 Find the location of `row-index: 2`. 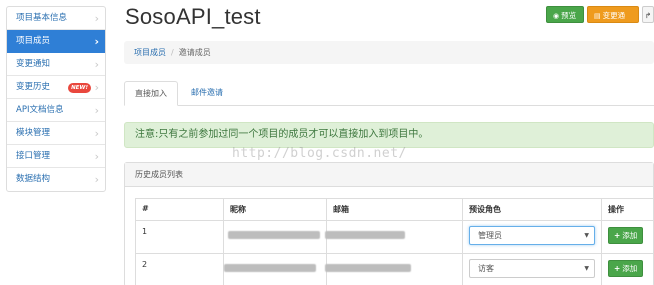

row-index: 2 is located at coordinates (179, 269).